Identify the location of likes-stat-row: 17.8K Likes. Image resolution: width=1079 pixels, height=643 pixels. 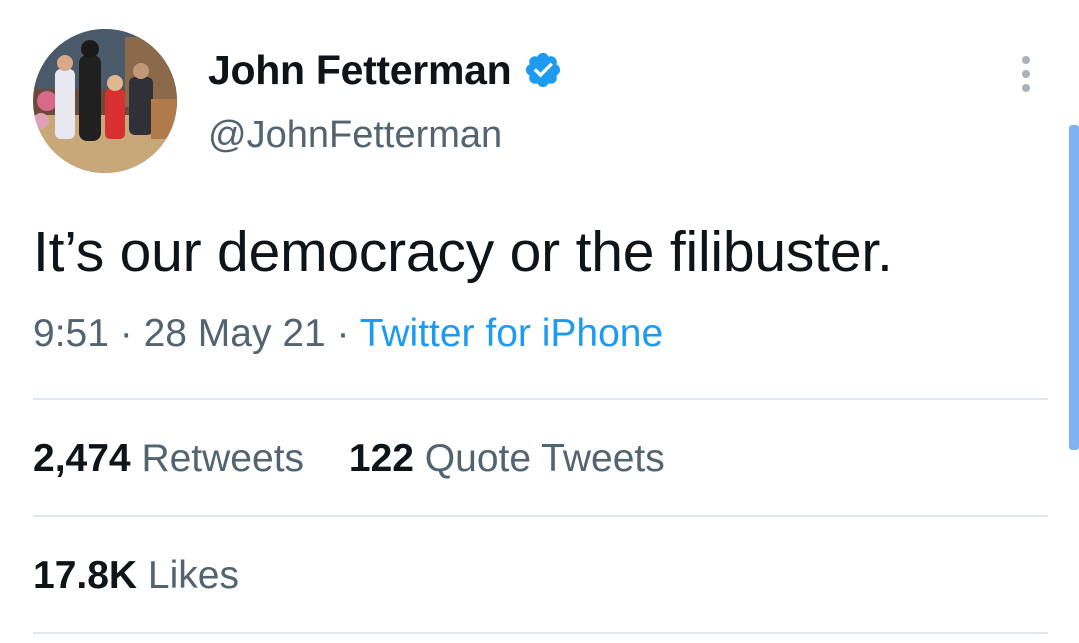
(136, 576).